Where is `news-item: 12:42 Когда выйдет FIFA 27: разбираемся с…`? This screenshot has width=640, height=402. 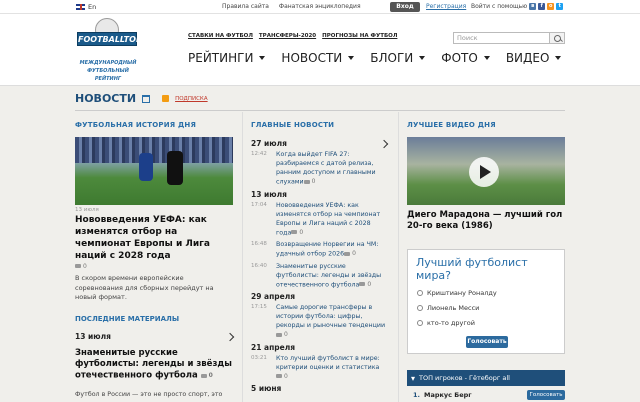 news-item: 12:42 Когда выйдет FIFA 27: разбираемся с… is located at coordinates (319, 168).